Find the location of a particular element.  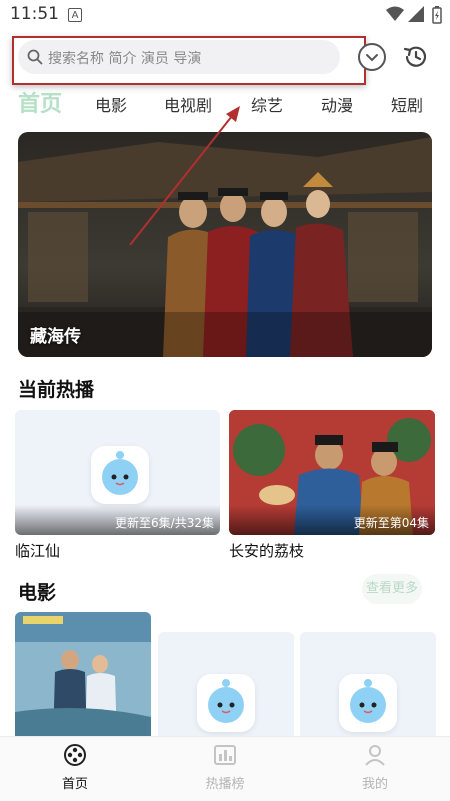

battery-icon is located at coordinates (437, 15).